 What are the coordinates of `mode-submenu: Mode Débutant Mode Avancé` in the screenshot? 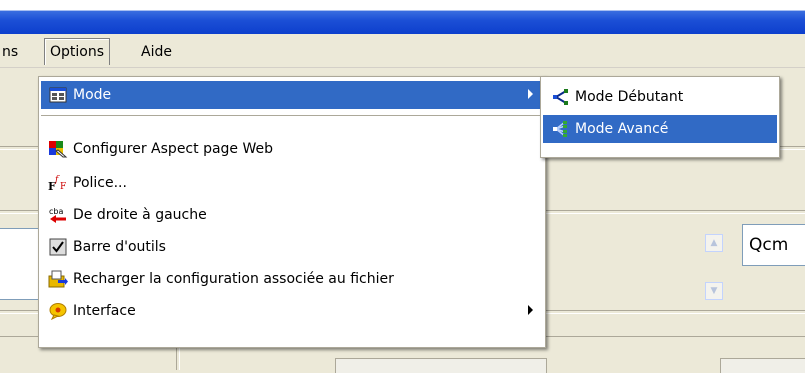 It's located at (660, 117).